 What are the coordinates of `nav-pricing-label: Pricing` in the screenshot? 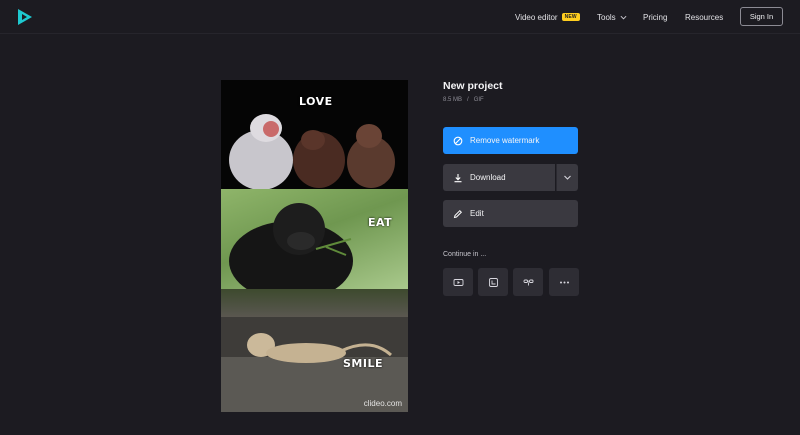 It's located at (655, 17).